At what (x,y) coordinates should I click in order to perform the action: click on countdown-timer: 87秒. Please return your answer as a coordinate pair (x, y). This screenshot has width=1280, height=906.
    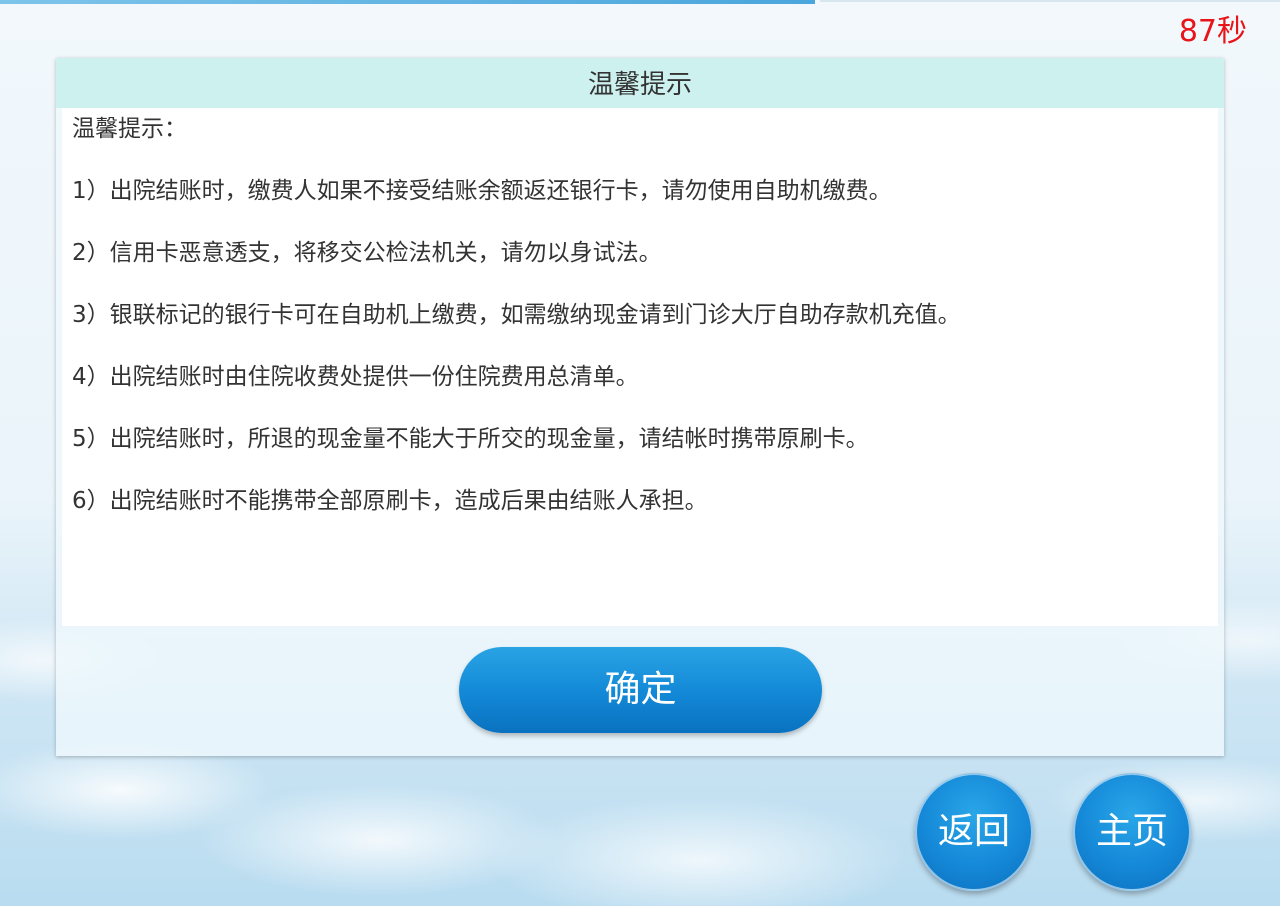
    Looking at the image, I should click on (1212, 31).